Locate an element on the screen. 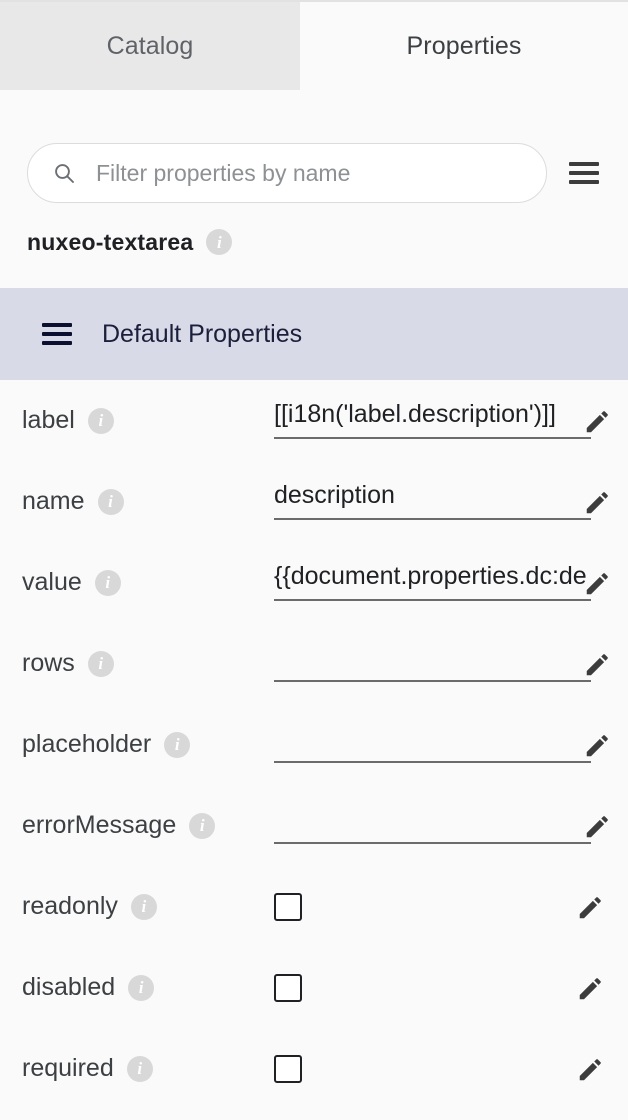 This screenshot has width=628, height=1120. property-label: rows is located at coordinates (48, 663).